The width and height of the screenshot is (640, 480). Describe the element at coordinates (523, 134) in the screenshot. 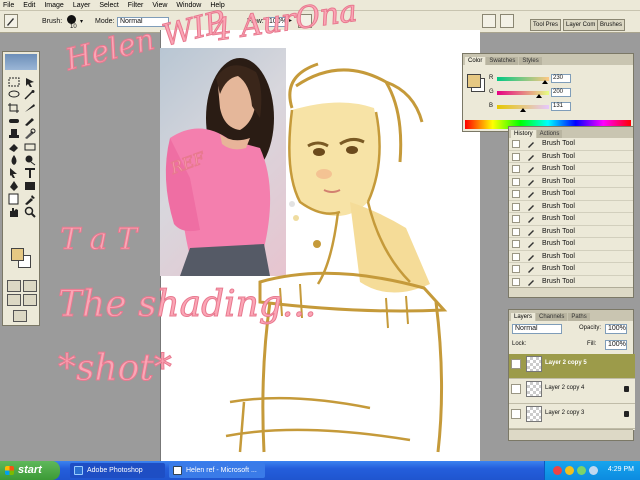

I see `tab-history: History` at that location.